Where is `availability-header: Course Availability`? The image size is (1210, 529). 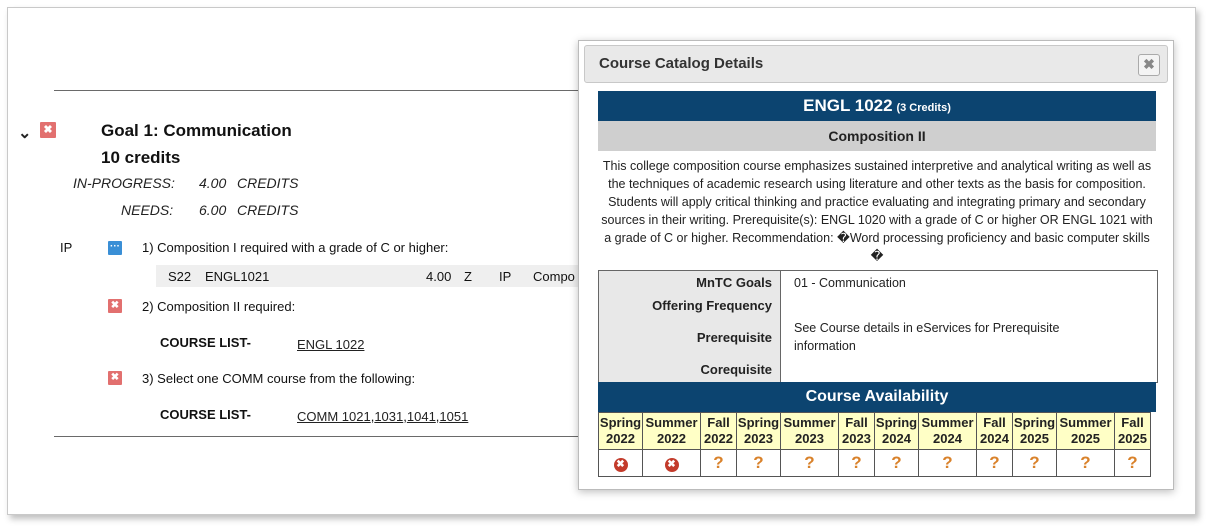
availability-header: Course Availability is located at coordinates (877, 397).